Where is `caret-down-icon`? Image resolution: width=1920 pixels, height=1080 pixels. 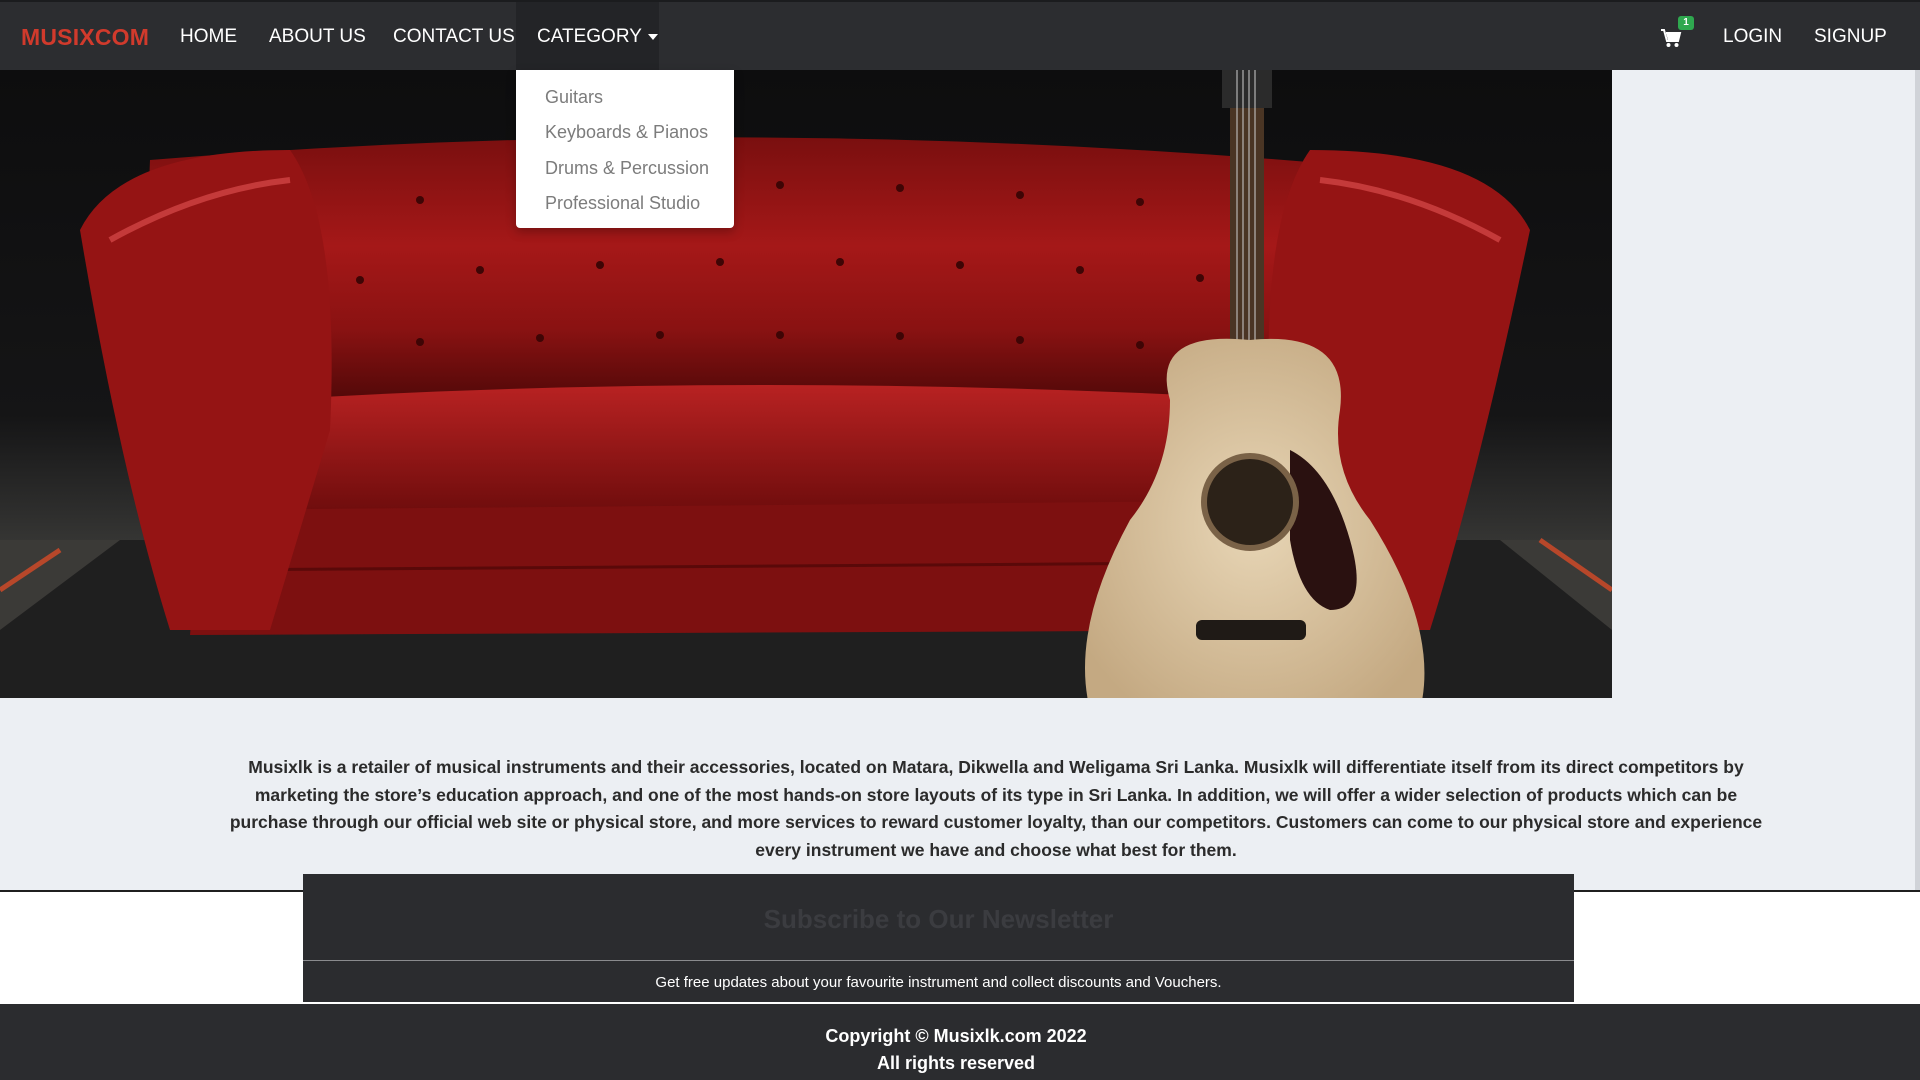 caret-down-icon is located at coordinates (652, 36).